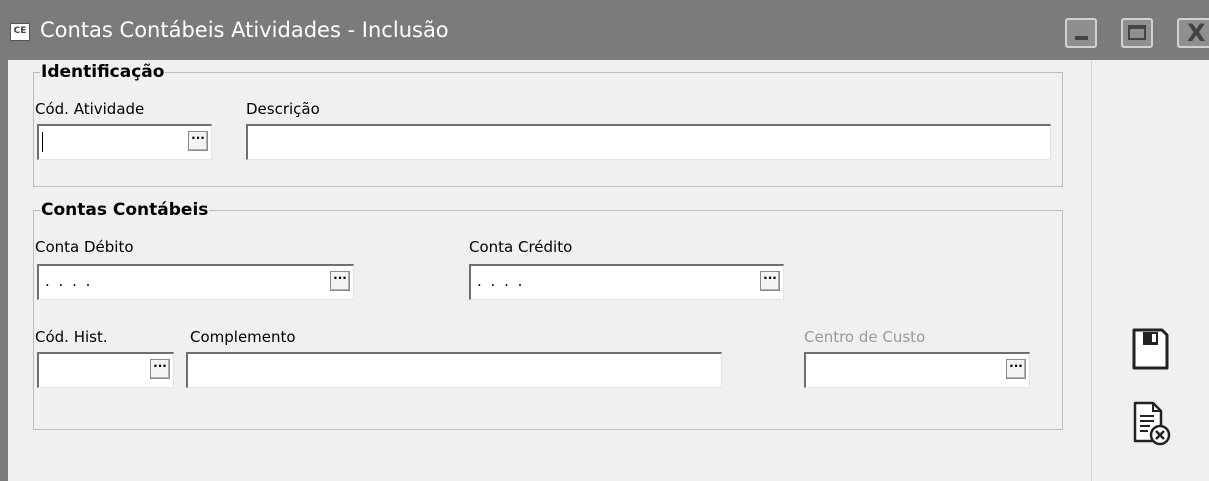 The width and height of the screenshot is (1209, 481). Describe the element at coordinates (195, 282) in the screenshot. I see `conta-debito-field: . . . . ···` at that location.